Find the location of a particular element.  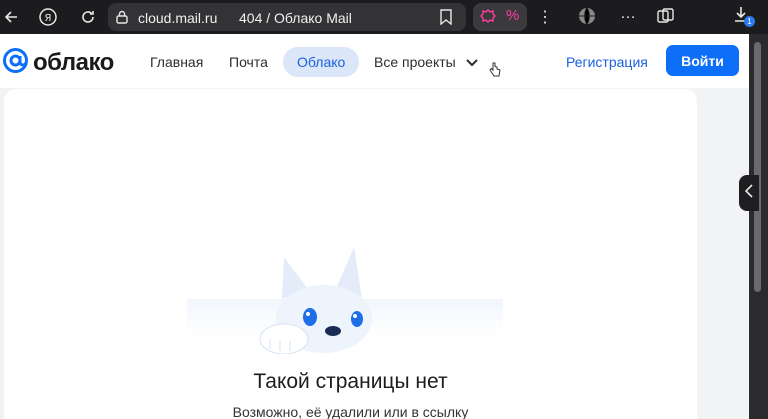

nav-item-label: Почта is located at coordinates (248, 62).